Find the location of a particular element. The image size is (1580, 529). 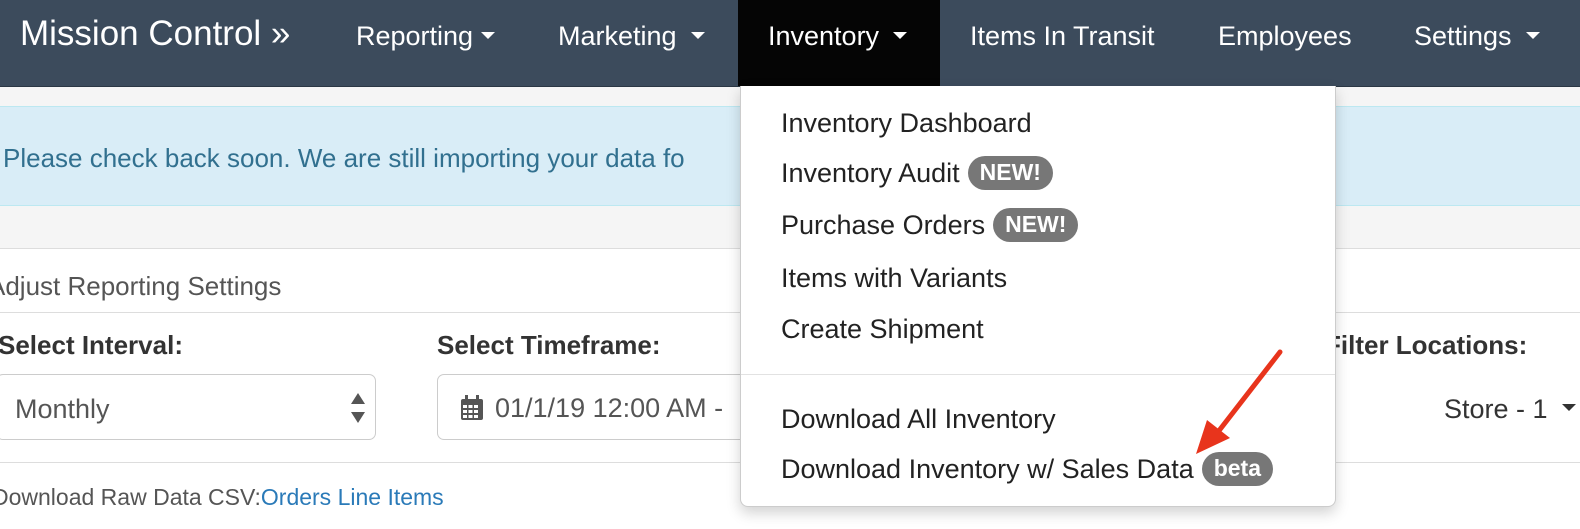

calendar-icon is located at coordinates (472, 407).